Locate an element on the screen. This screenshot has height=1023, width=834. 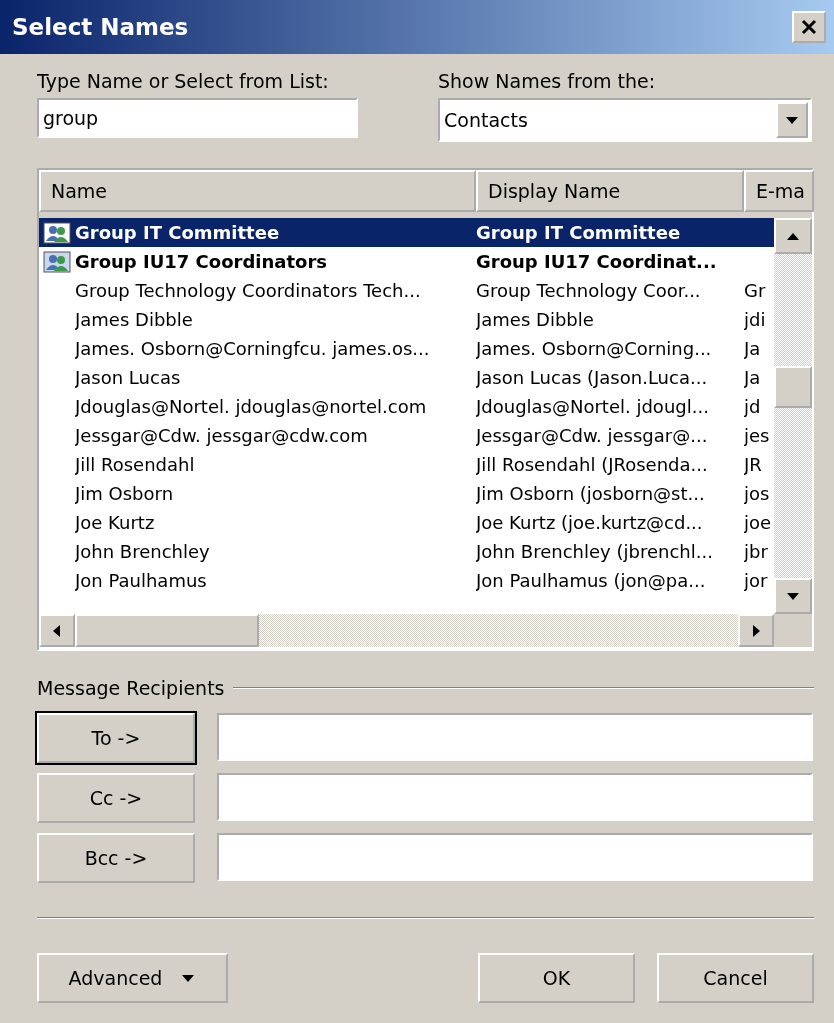
table-cell-text: Gr is located at coordinates (755, 290).